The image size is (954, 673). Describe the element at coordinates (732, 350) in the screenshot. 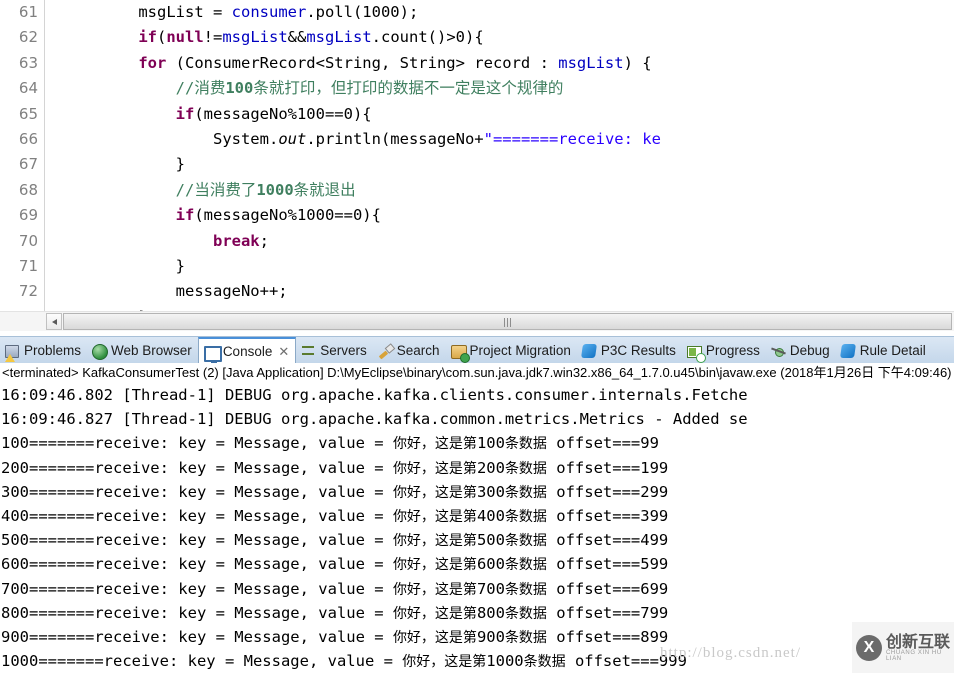

I see `tab-label: Progress` at that location.